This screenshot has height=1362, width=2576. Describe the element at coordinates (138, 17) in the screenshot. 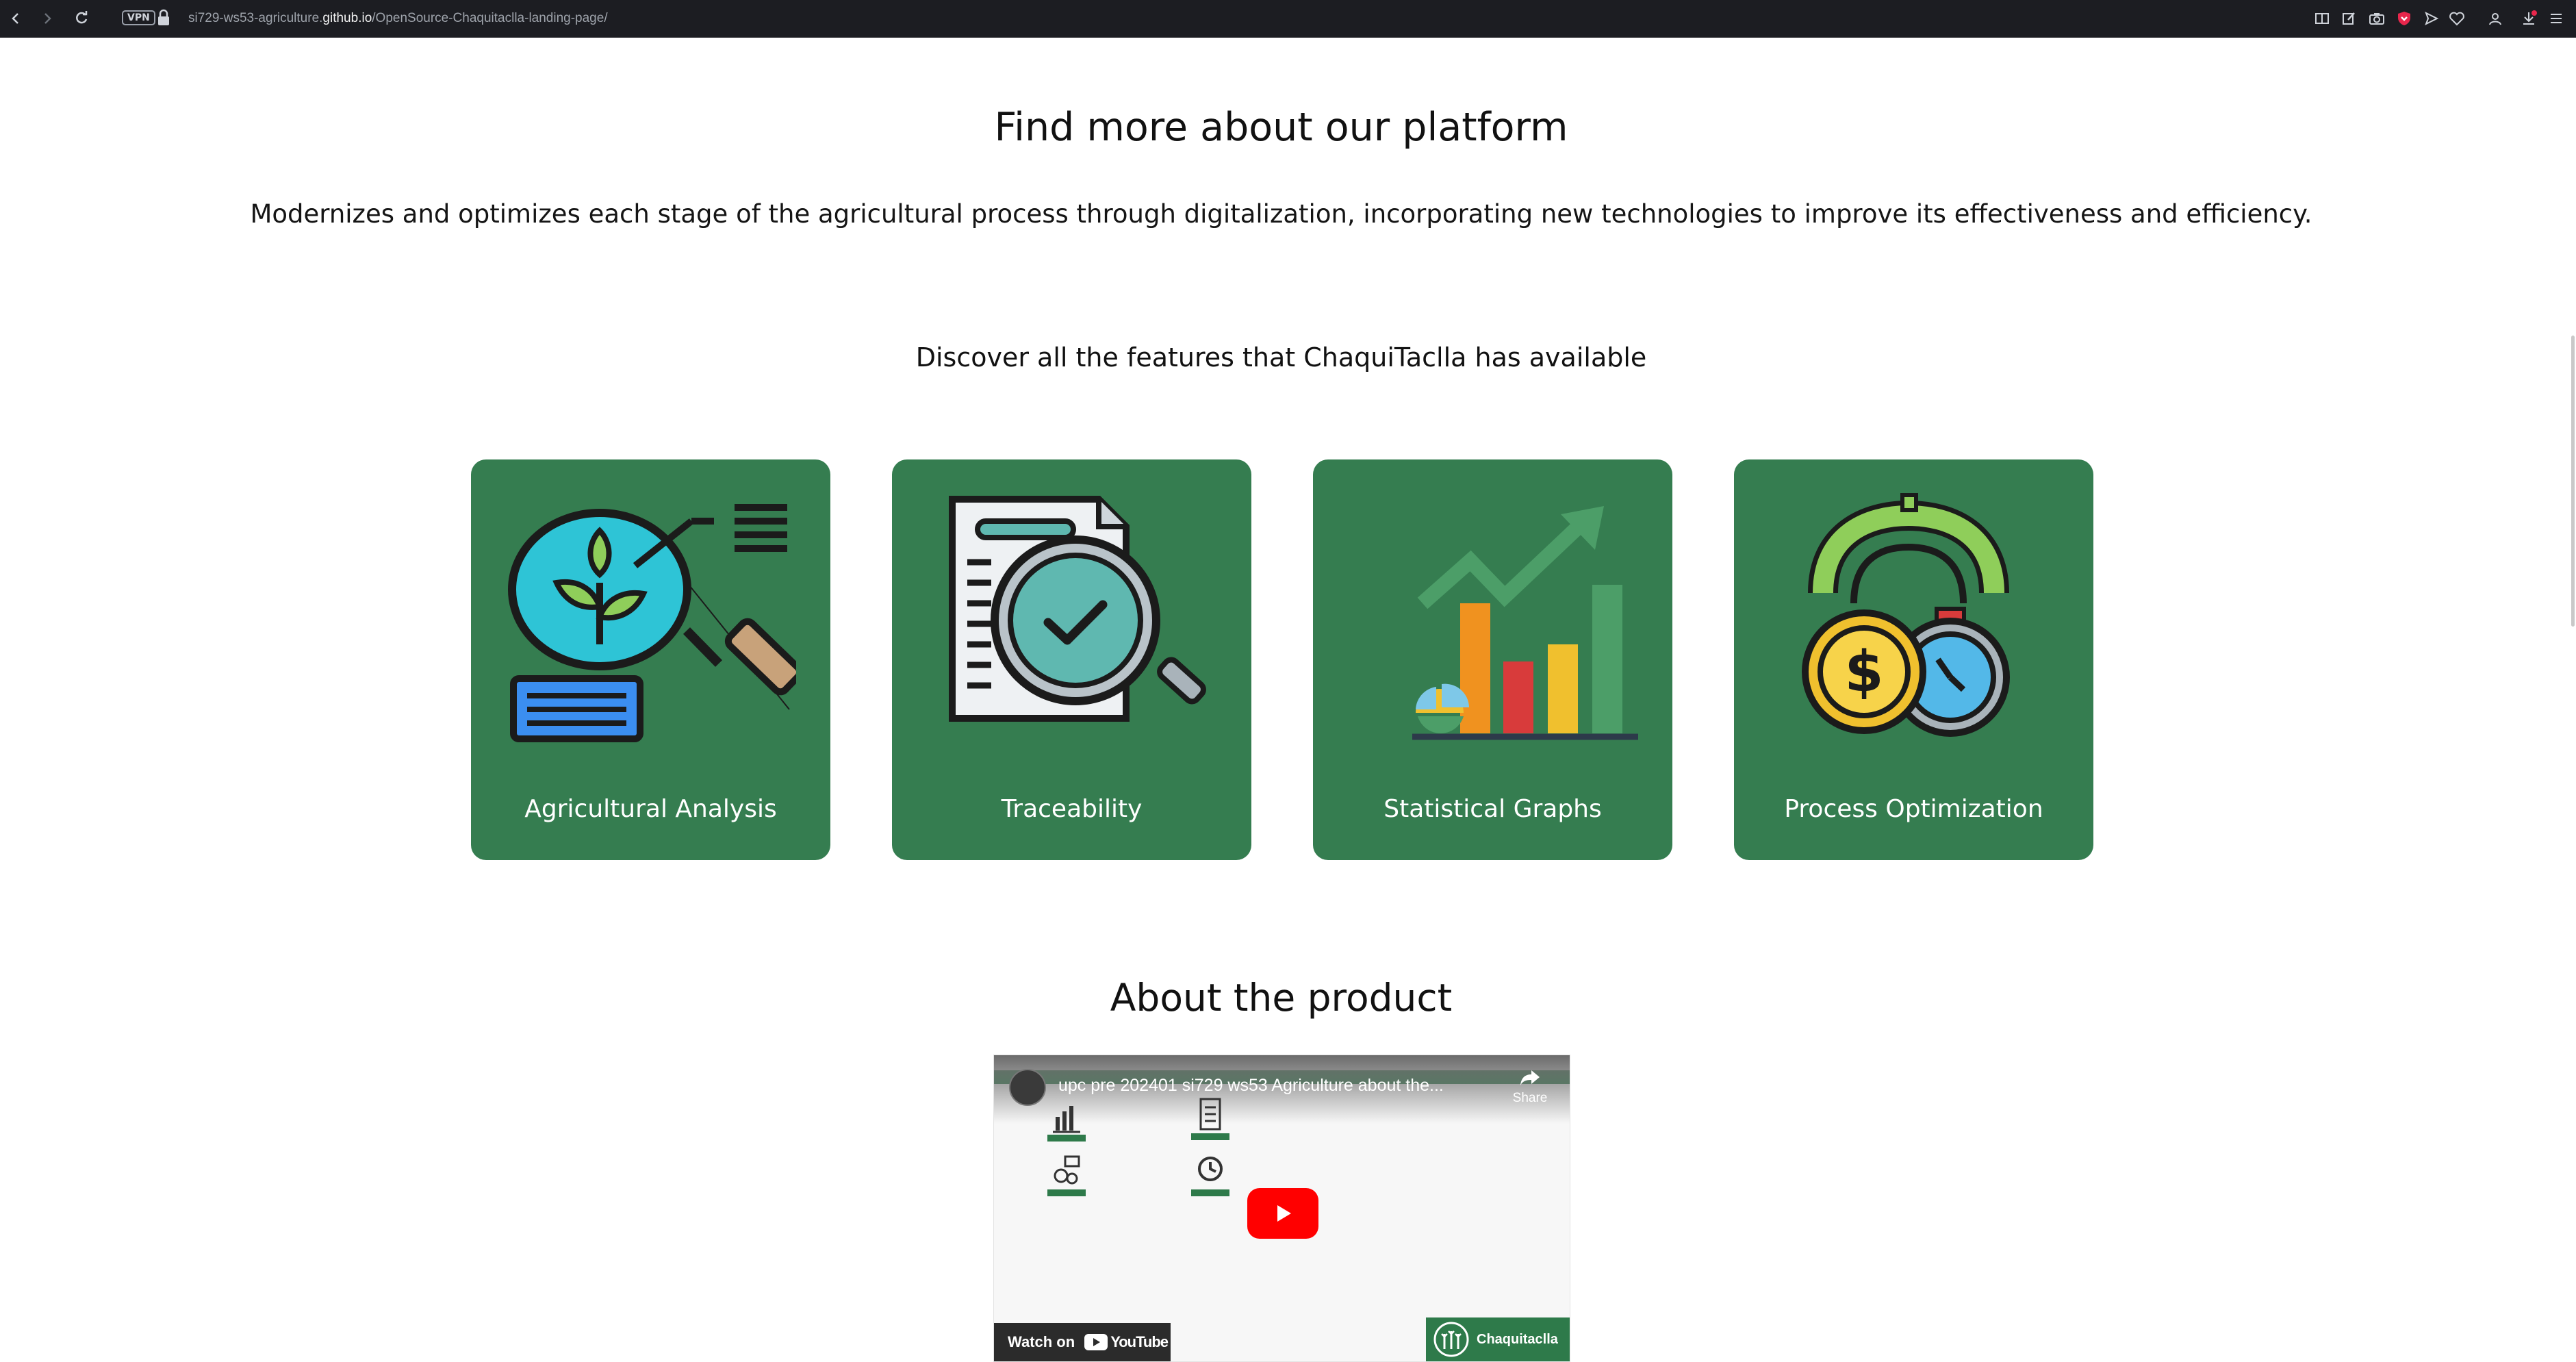

I see `vpn-badge: VPN` at that location.